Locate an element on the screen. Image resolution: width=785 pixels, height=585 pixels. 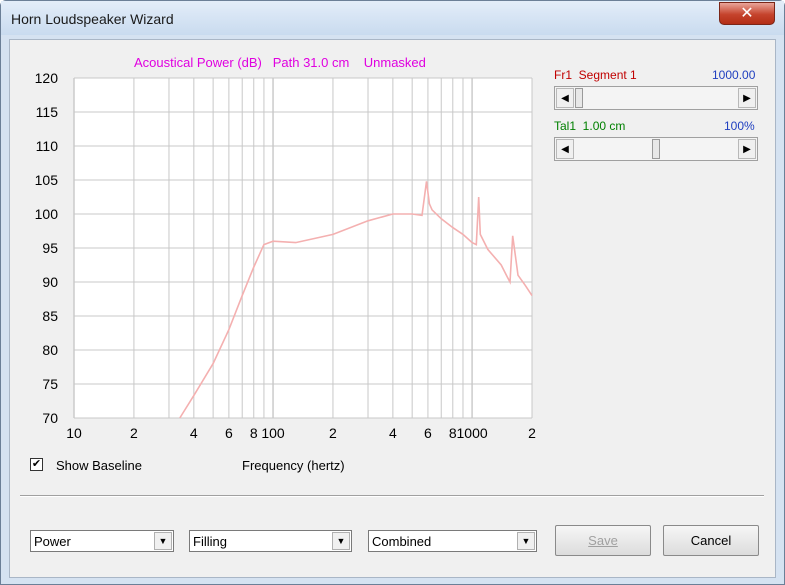
close-icon: ✕ is located at coordinates (747, 13).